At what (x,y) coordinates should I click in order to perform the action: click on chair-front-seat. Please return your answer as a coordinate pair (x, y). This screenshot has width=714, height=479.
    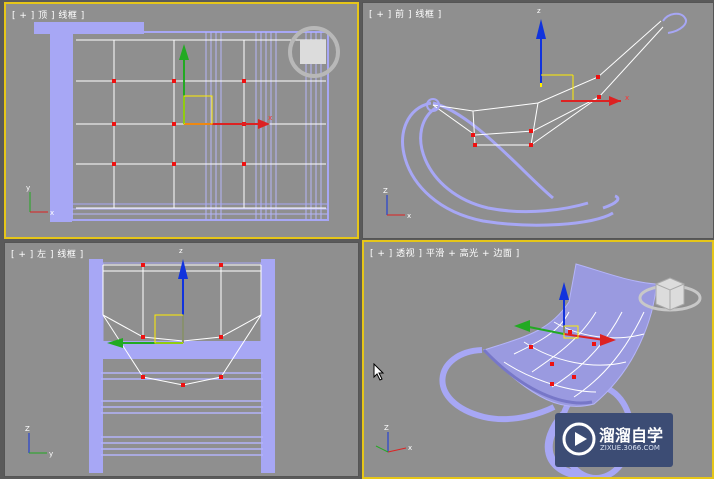
    Looking at the image, I should click on (548, 83).